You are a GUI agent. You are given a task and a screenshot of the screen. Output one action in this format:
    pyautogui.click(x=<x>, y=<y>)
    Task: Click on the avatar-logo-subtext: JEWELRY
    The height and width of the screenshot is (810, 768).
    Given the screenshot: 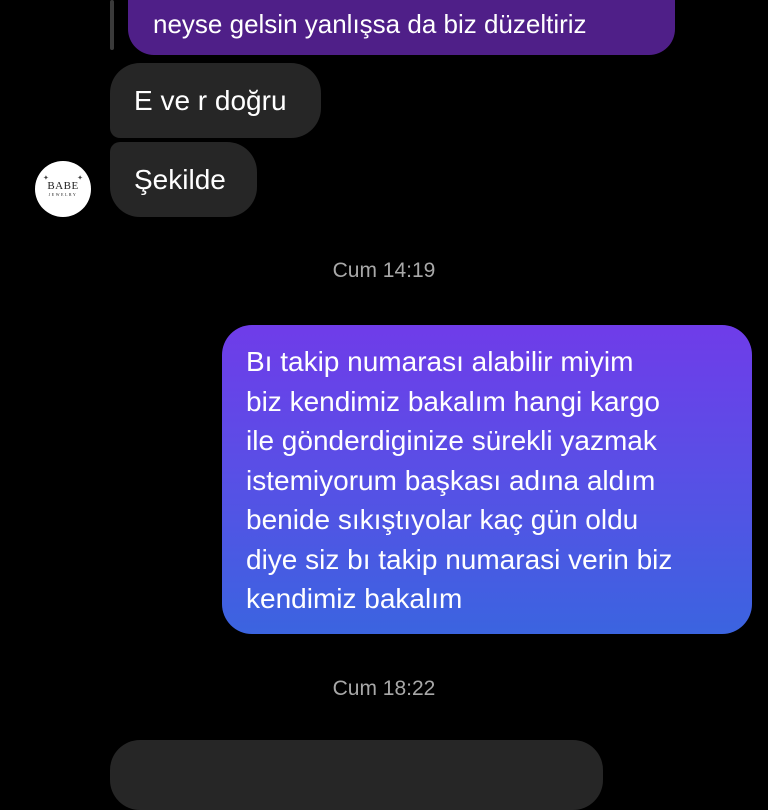 What is the action you would take?
    pyautogui.click(x=63, y=194)
    